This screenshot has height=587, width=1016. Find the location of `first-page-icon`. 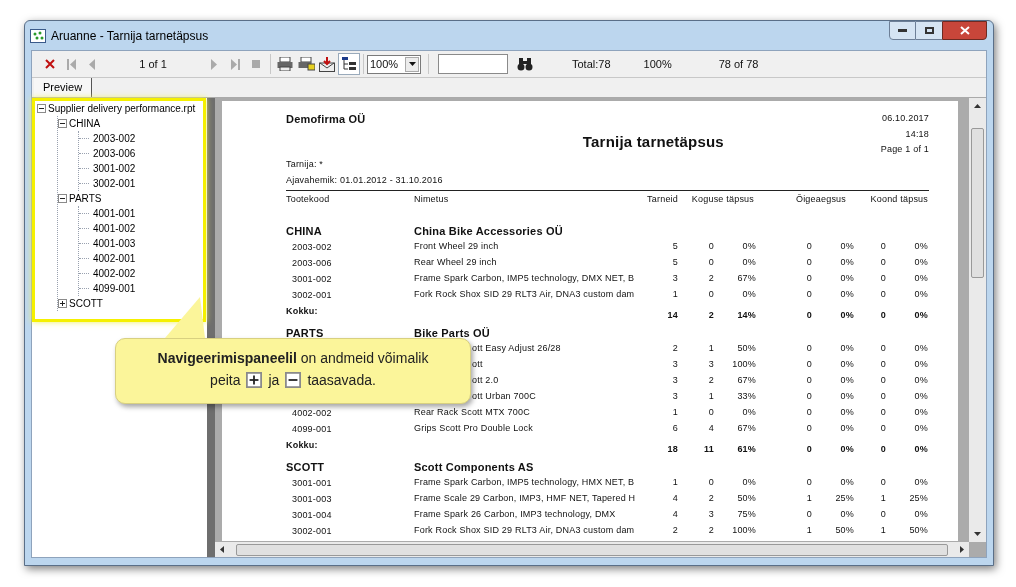

first-page-icon is located at coordinates (71, 64).